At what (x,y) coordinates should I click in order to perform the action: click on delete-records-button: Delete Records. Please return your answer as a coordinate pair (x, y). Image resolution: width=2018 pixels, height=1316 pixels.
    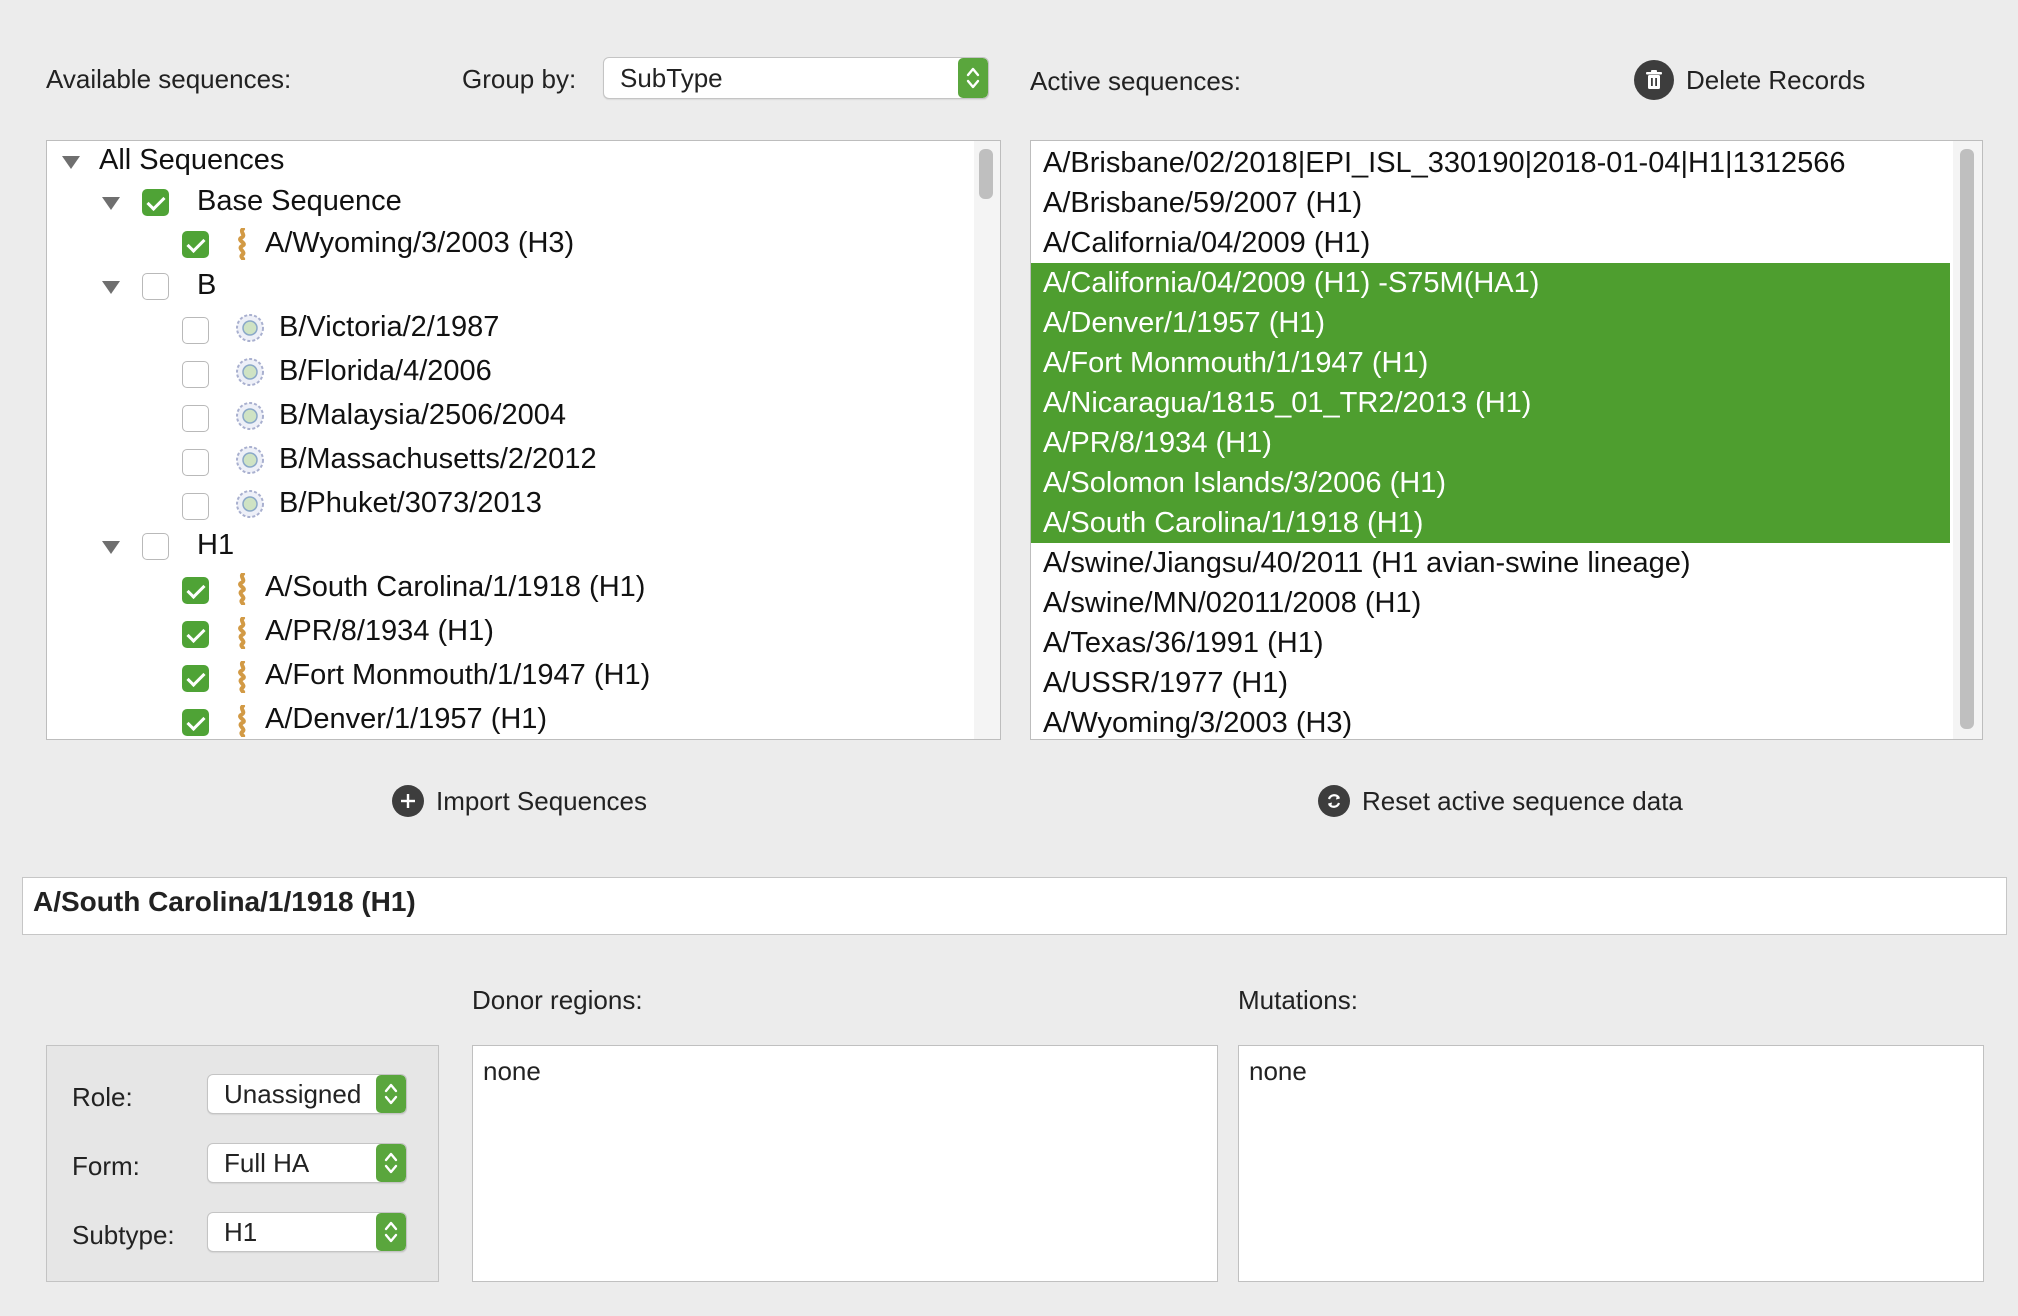
    Looking at the image, I should click on (1749, 80).